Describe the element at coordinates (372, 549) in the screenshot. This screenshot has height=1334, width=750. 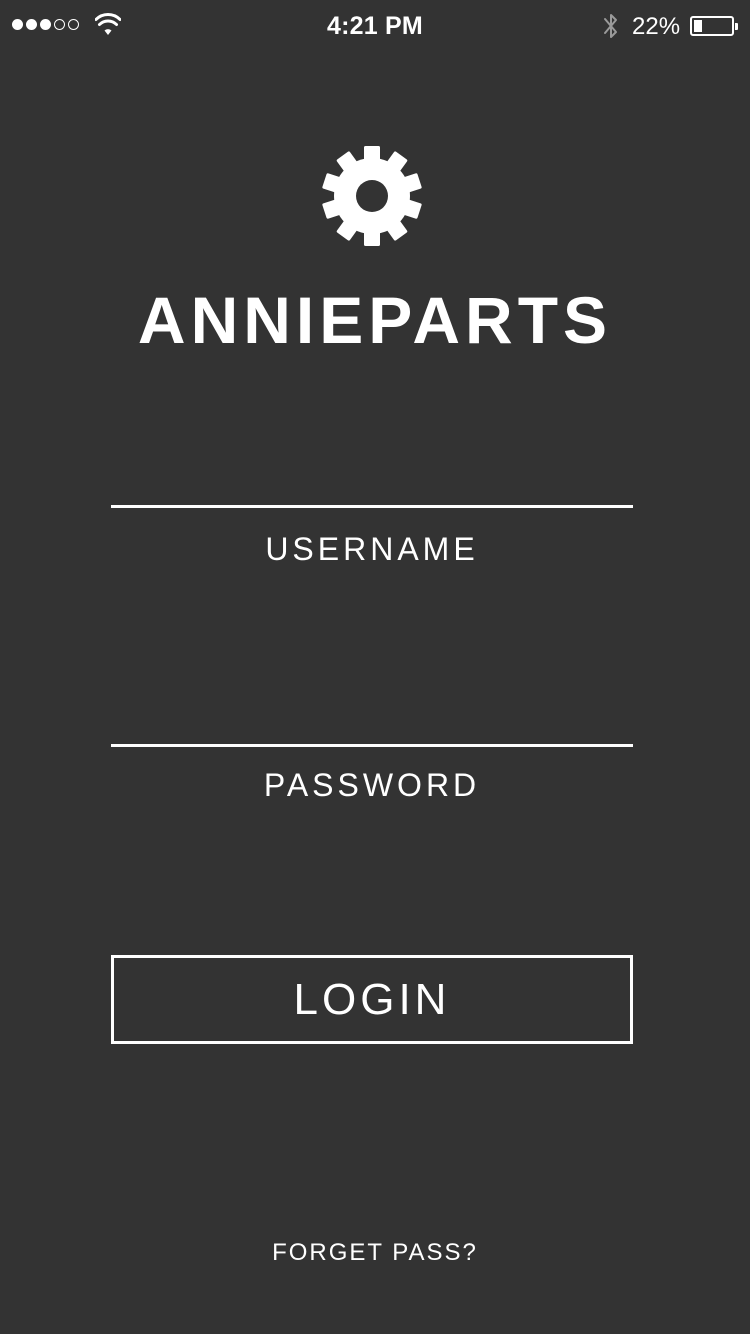
I see `username-field-label: USERNAME` at that location.